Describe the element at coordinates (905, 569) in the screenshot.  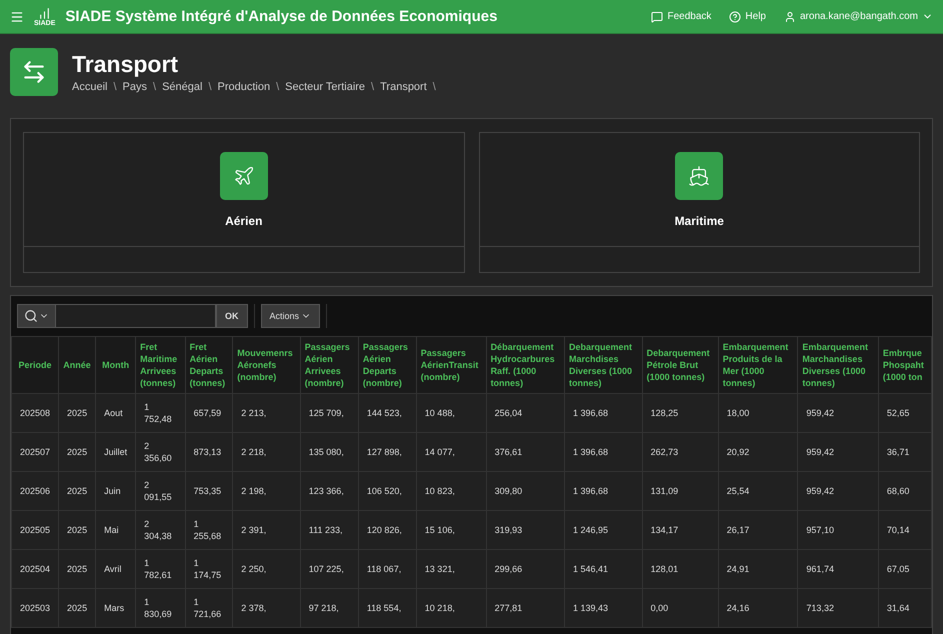
I see `table-cell: 67,05` at that location.